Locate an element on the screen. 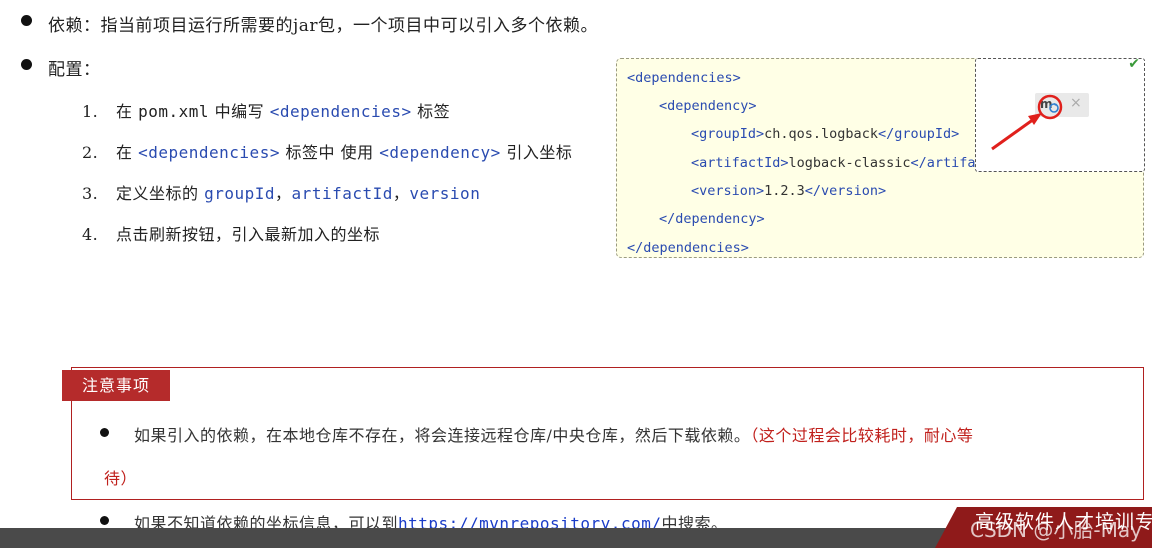  step-tag: <dependency> is located at coordinates (440, 152).